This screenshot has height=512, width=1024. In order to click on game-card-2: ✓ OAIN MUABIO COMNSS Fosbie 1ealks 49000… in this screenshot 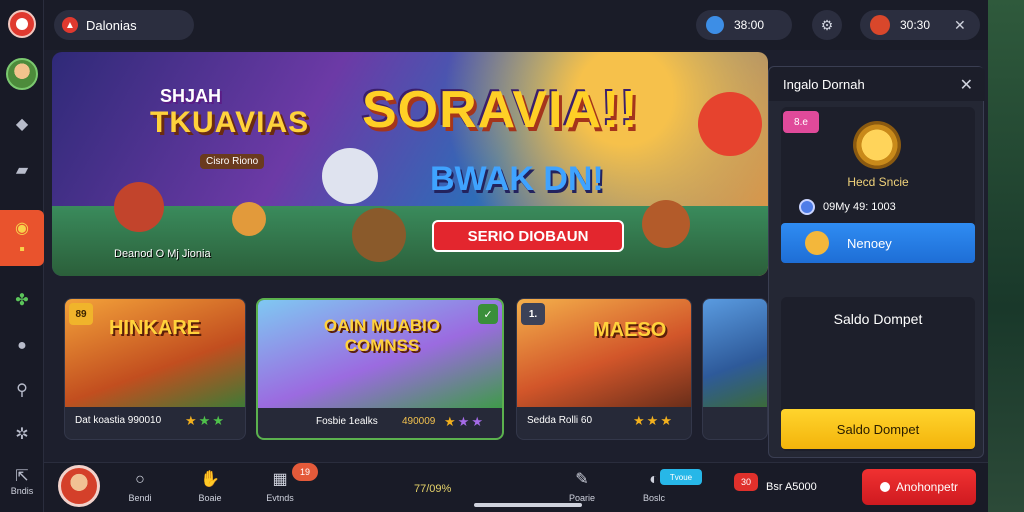, I will do `click(380, 369)`.